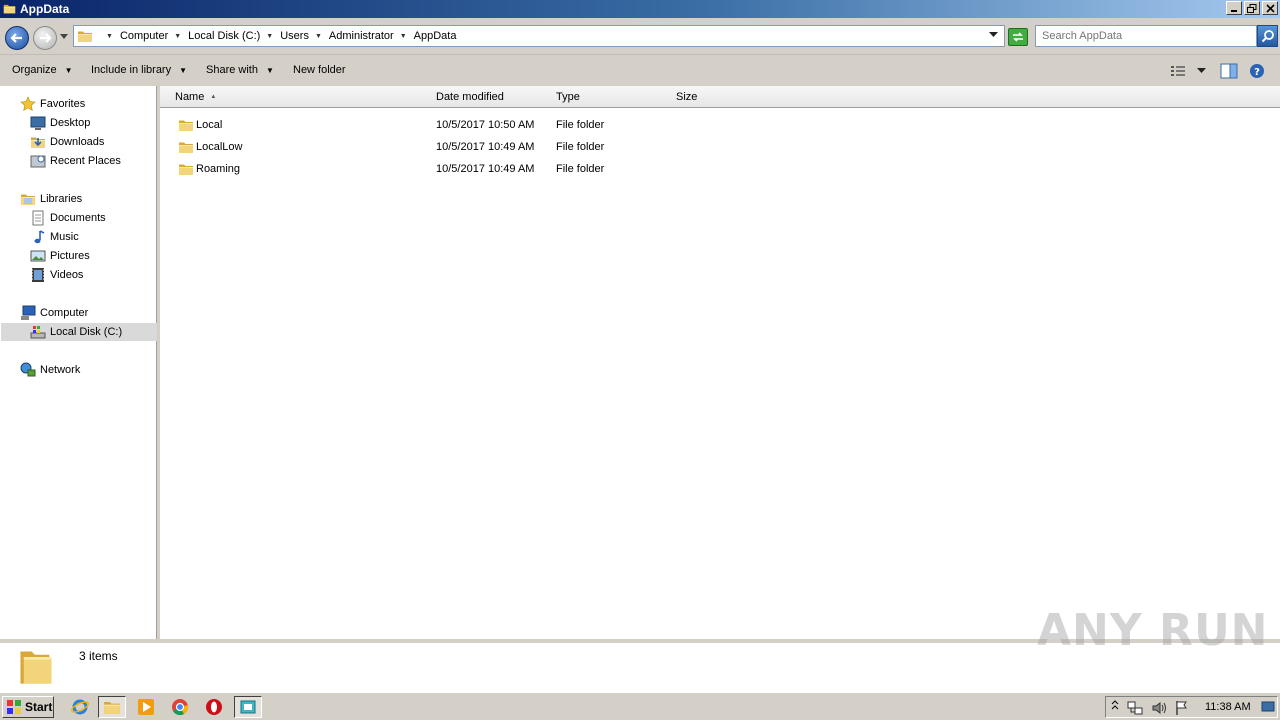  I want to click on nav-libraries: Libraries, so click(51, 199).